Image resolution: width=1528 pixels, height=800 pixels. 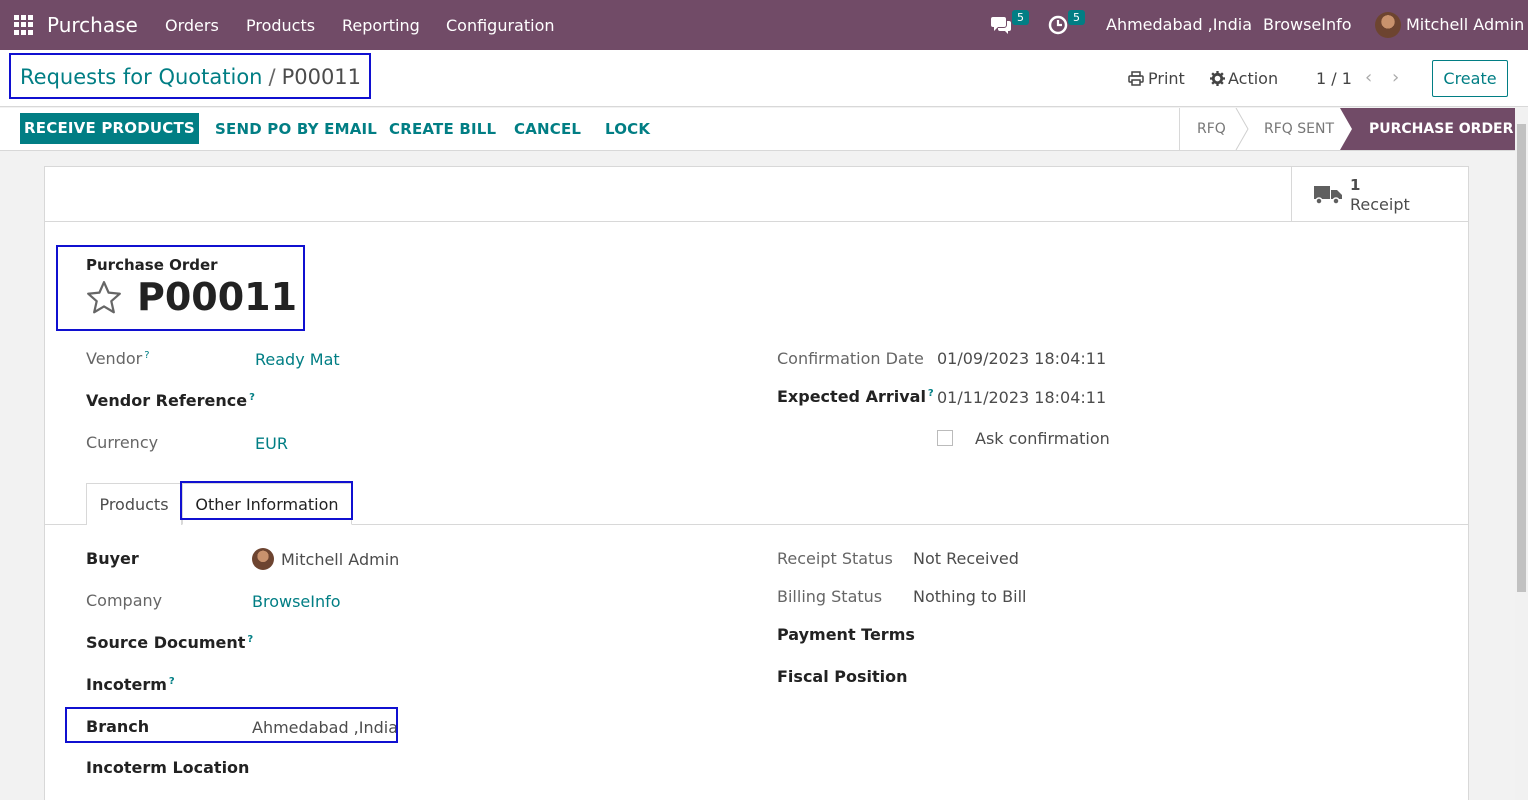 What do you see at coordinates (405, 401) in the screenshot?
I see `vendor-reference-field` at bounding box center [405, 401].